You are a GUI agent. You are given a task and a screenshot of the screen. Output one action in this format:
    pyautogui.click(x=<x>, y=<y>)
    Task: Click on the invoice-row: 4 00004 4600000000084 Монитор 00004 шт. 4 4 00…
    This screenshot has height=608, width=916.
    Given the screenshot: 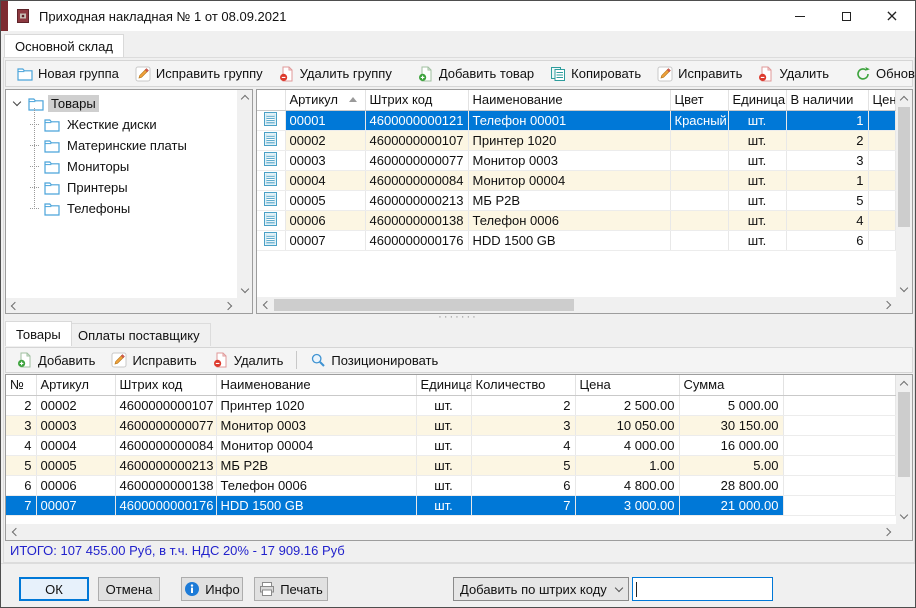 What is the action you would take?
    pyautogui.click(x=451, y=445)
    